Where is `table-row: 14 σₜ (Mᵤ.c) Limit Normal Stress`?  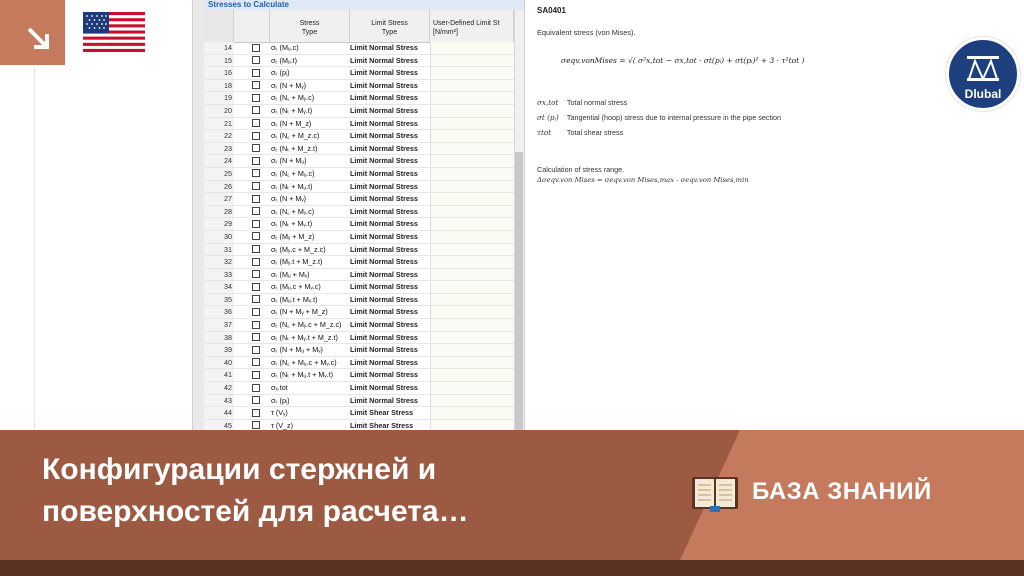
table-row: 14 σₜ (Mᵤ.c) Limit Normal Stress is located at coordinates (359, 48).